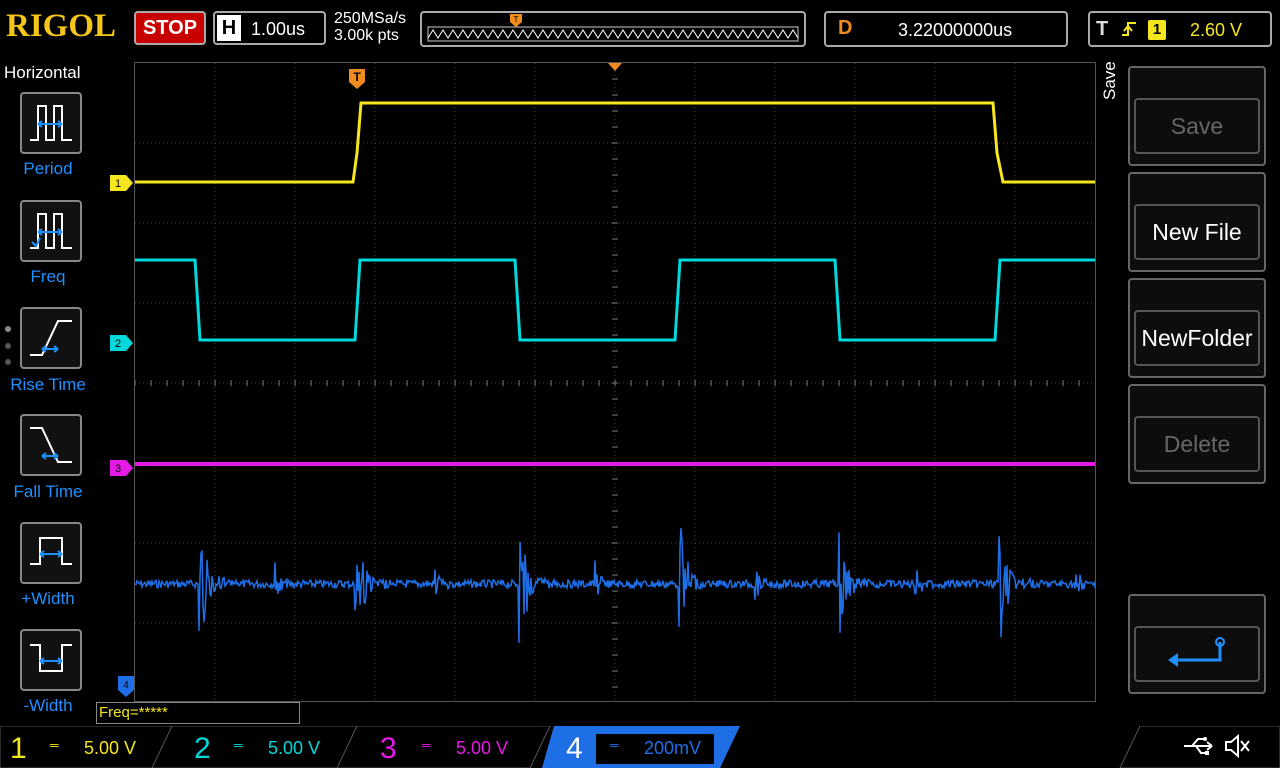 The height and width of the screenshot is (768, 1280). I want to click on ch1-scale: 5.00 V, so click(110, 748).